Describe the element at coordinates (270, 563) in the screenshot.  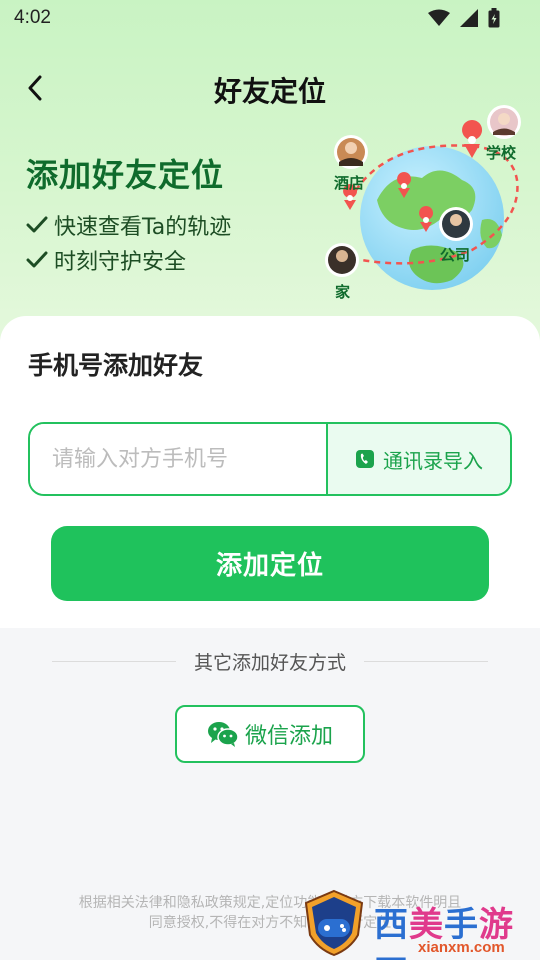
I see `add-location-button: 添加定位` at that location.